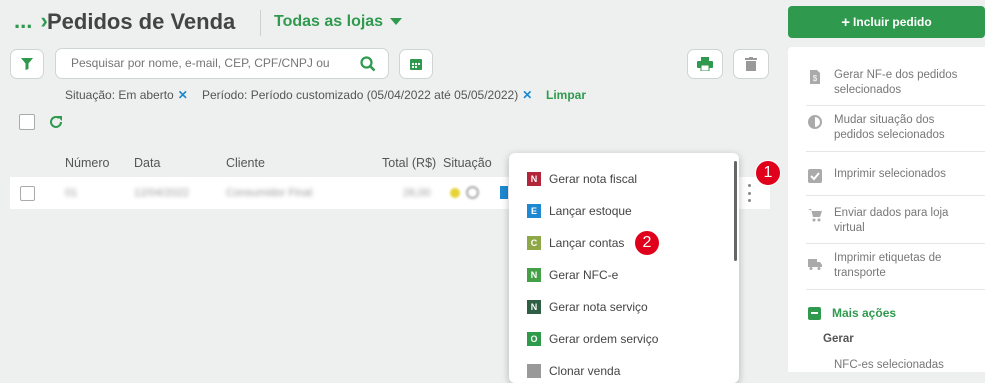 The image size is (985, 383). Describe the element at coordinates (269, 193) in the screenshot. I see `row-cliente: Consumidor Final` at that location.